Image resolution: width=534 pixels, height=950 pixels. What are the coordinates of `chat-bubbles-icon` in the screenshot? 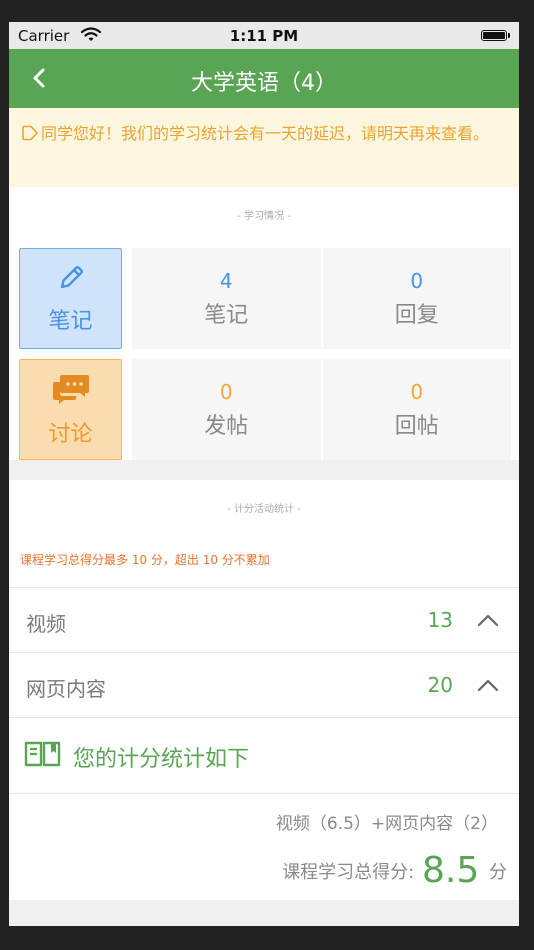 It's located at (71, 391).